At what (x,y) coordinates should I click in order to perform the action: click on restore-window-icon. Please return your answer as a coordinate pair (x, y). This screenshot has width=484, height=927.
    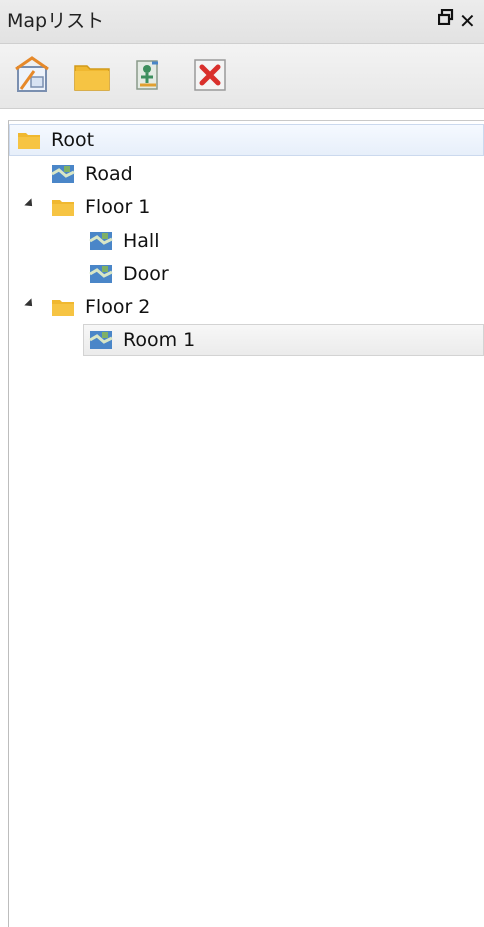
    Looking at the image, I should click on (446, 17).